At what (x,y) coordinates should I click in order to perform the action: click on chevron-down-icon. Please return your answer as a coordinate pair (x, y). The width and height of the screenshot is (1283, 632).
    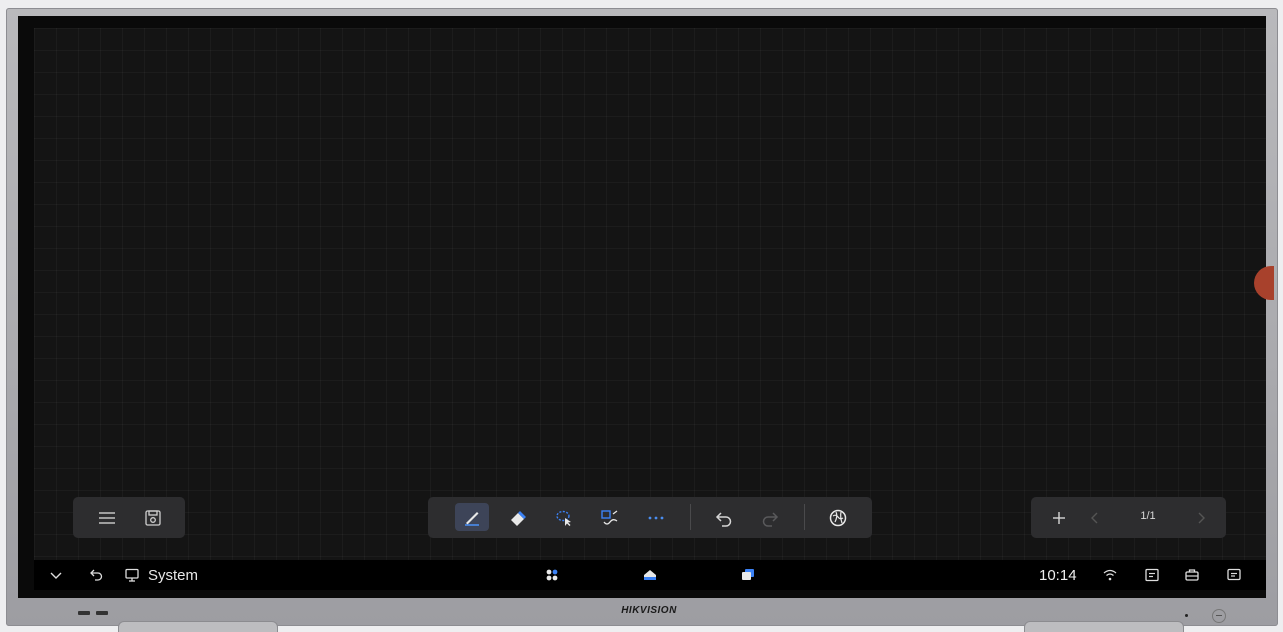
    Looking at the image, I should click on (56, 575).